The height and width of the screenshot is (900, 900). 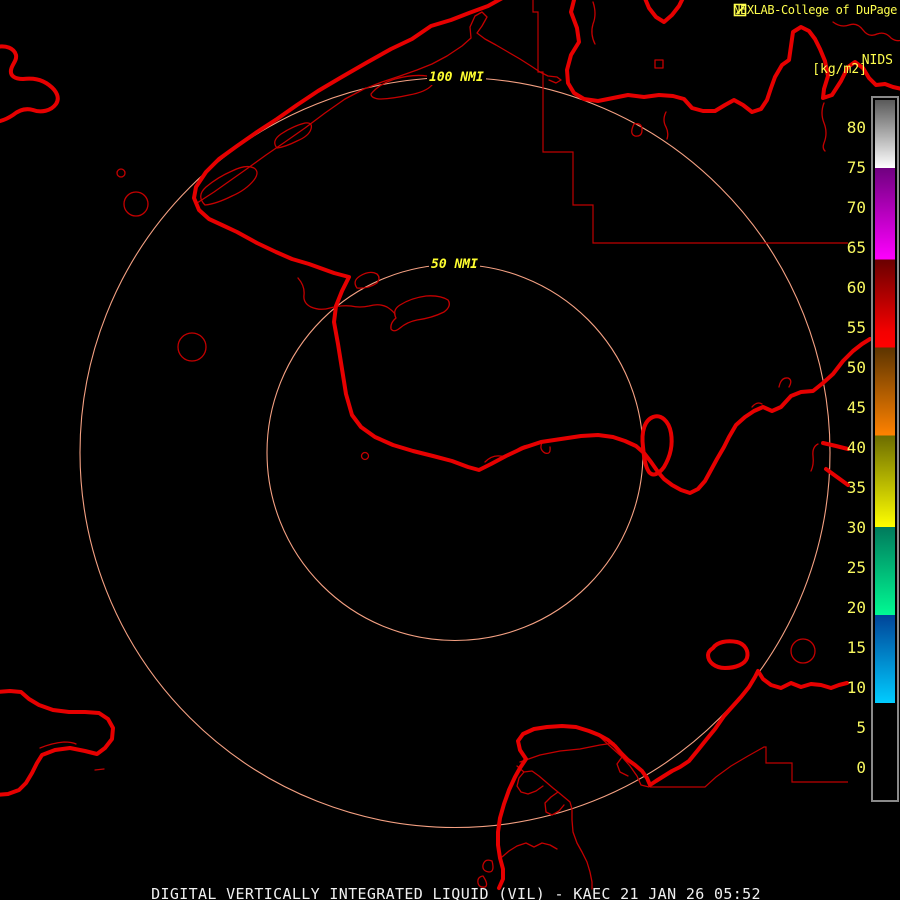 I want to click on coast-claw, so click(x=657, y=445).